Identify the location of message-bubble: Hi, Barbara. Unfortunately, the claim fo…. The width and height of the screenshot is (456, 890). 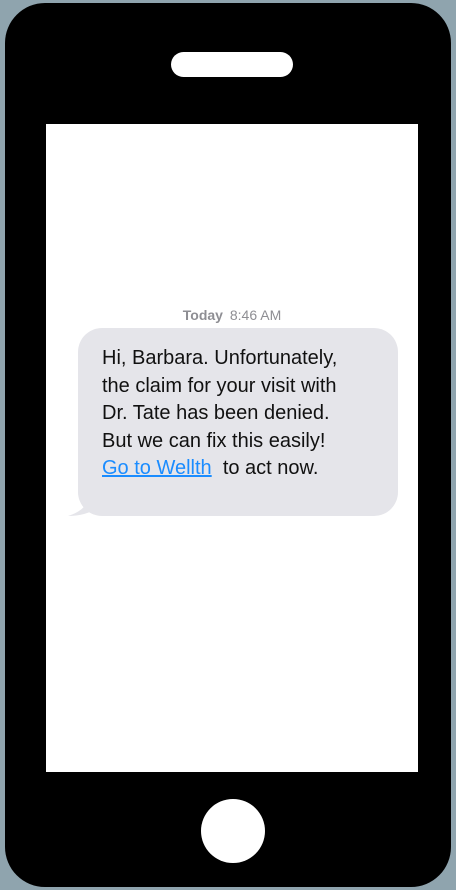
(238, 422).